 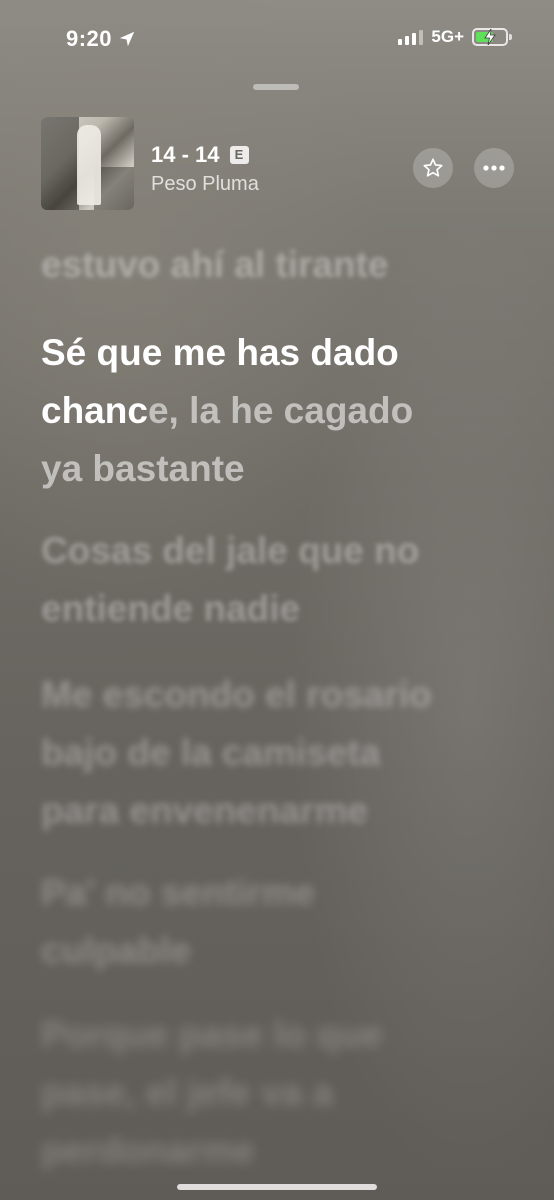 What do you see at coordinates (277, 164) in the screenshot?
I see `now-playing-header: 14 - 14 E Peso Pluma` at bounding box center [277, 164].